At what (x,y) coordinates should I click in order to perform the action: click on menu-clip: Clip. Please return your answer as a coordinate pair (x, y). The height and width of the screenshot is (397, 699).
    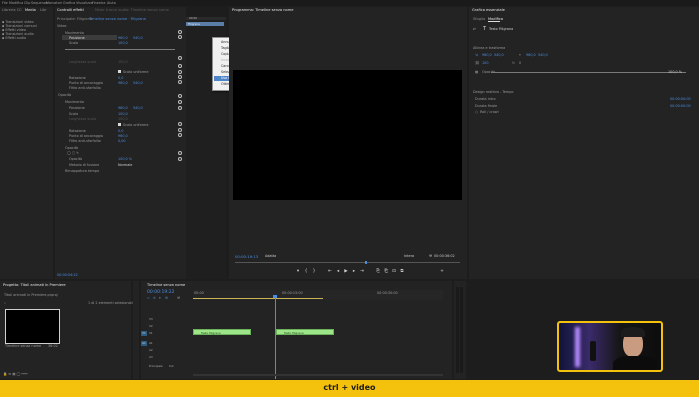
    Looking at the image, I should click on (27, 3).